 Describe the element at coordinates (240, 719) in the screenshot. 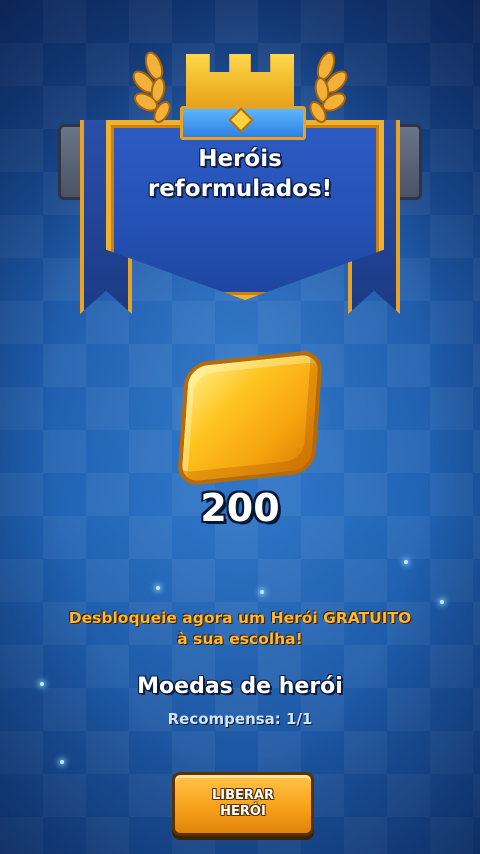

I see `reward-count: Recompensa: 1/1` at that location.